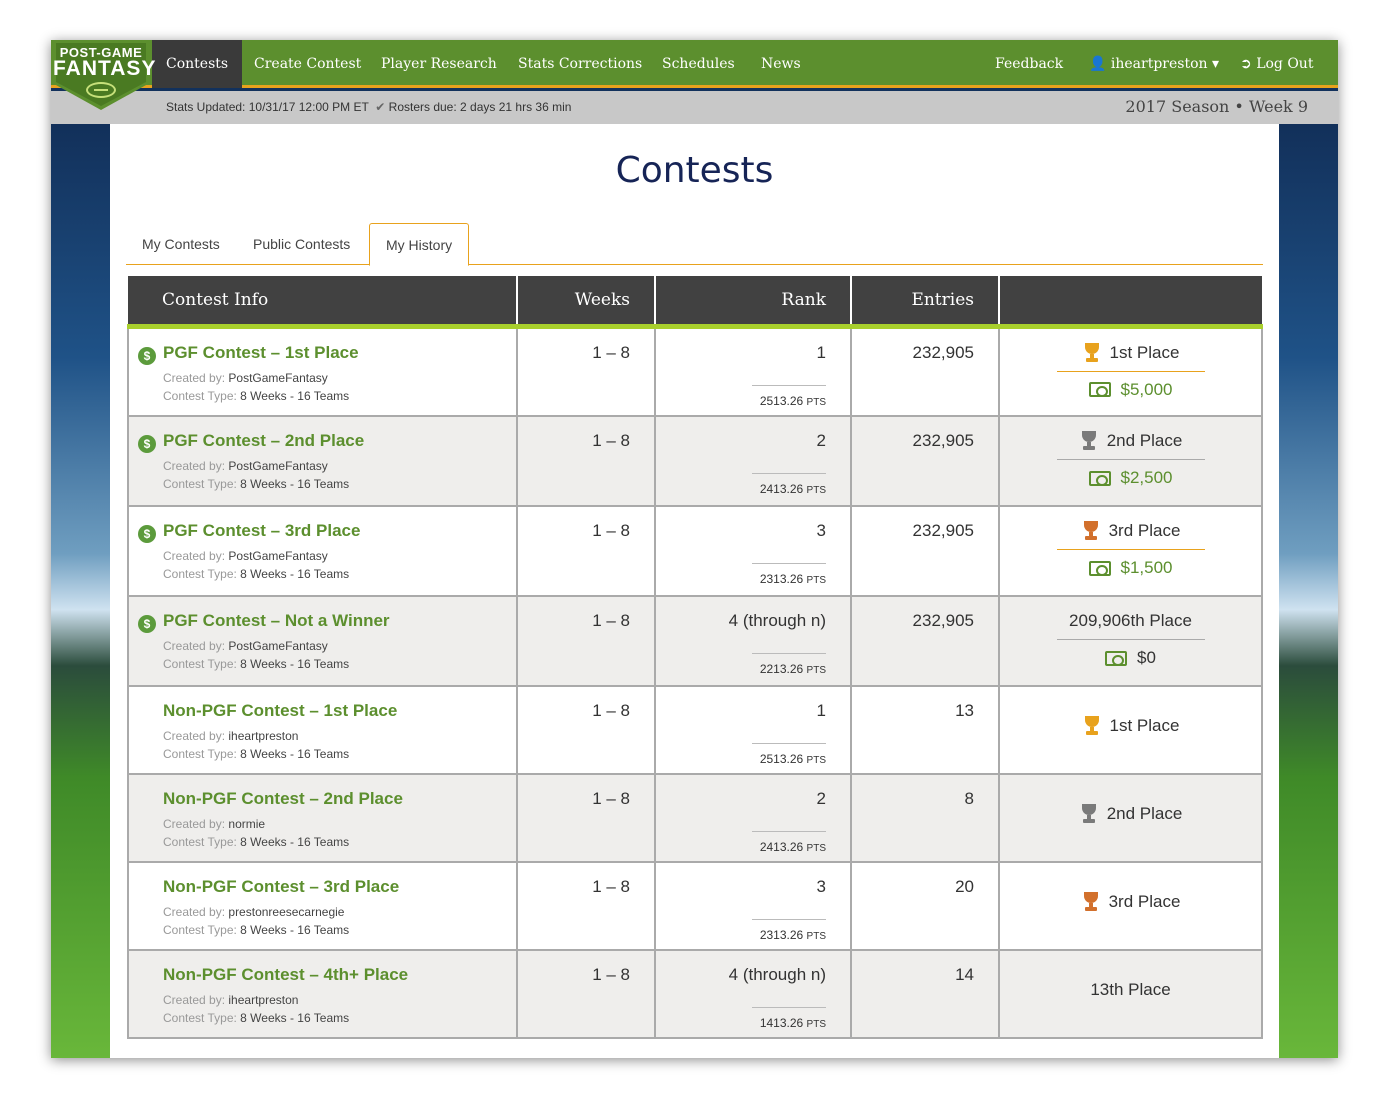 The width and height of the screenshot is (1390, 1099). Describe the element at coordinates (307, 64) in the screenshot. I see `nav-create-contest: Create Contest` at that location.